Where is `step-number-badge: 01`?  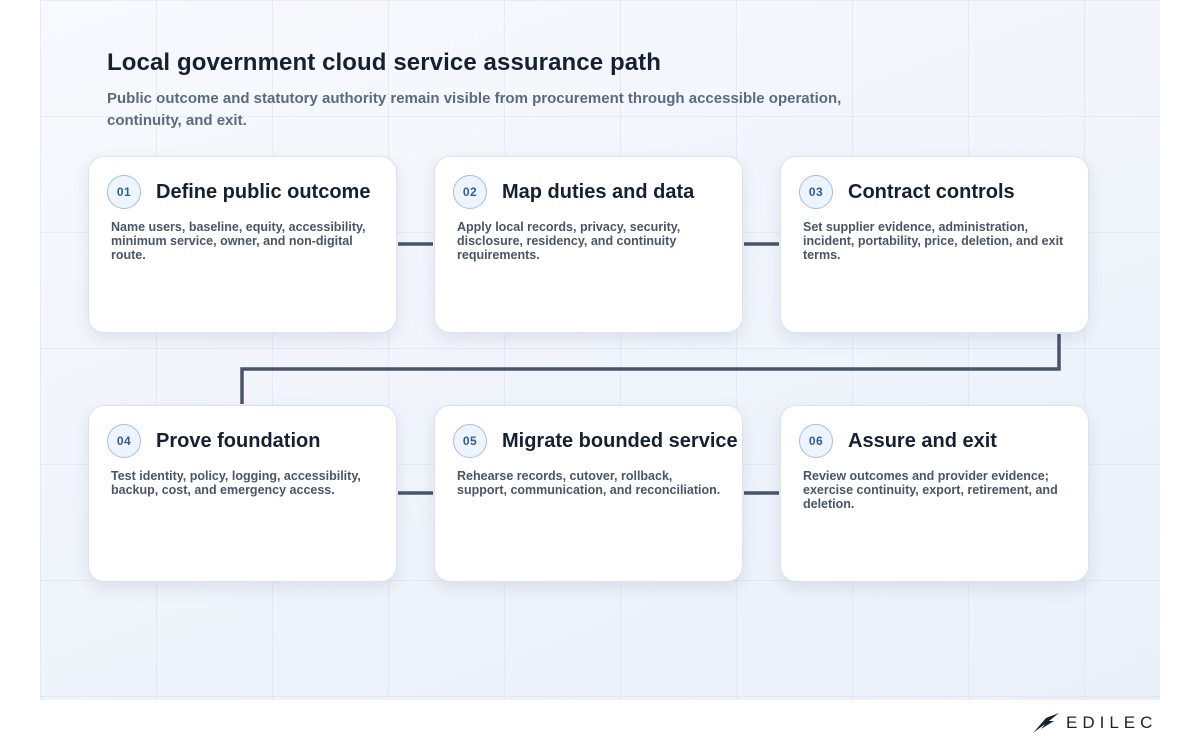 step-number-badge: 01 is located at coordinates (124, 192).